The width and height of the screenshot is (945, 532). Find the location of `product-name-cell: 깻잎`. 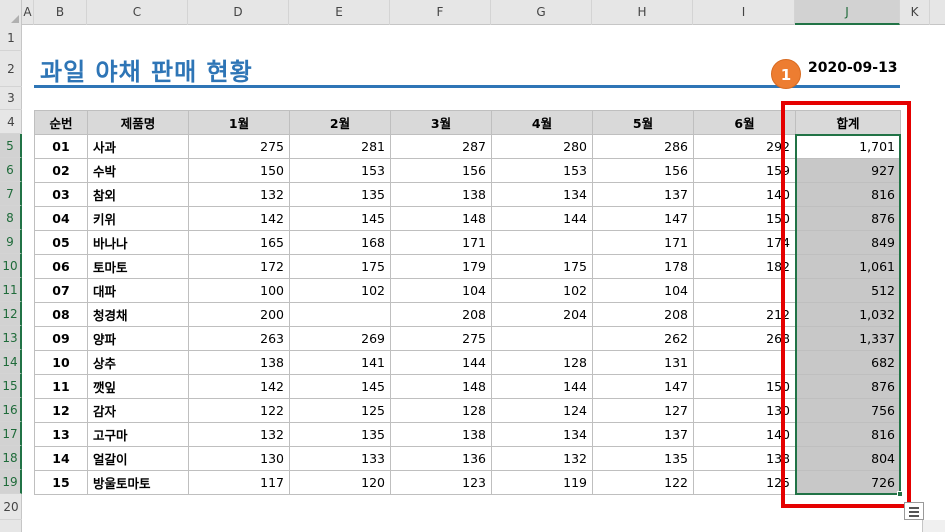

product-name-cell: 깻잎 is located at coordinates (138, 386).